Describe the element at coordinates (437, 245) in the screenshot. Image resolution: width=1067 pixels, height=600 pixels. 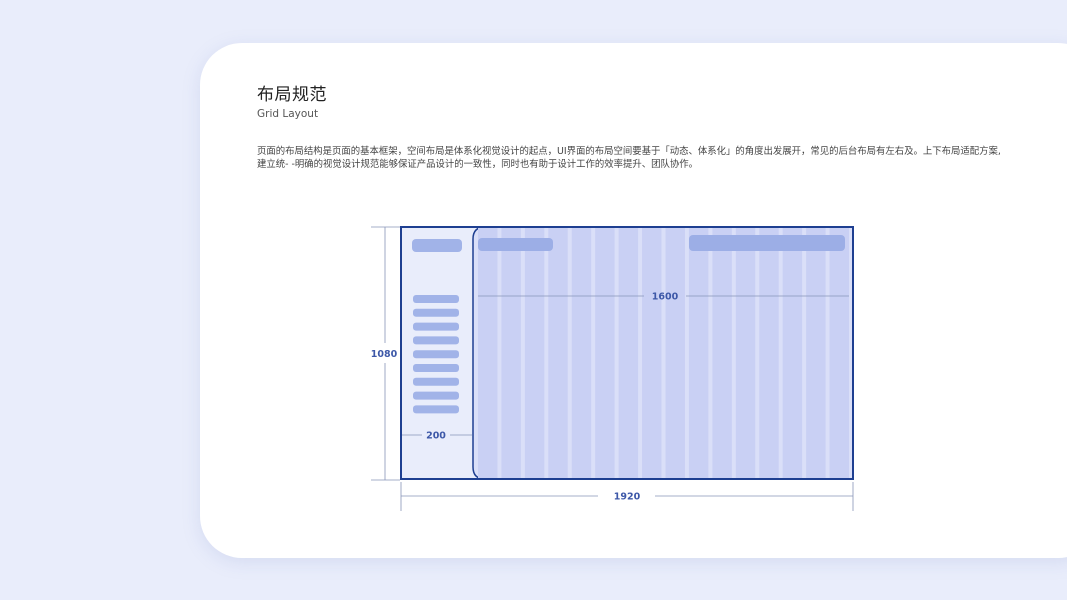
I see `sidebar-logo-placeholder` at that location.